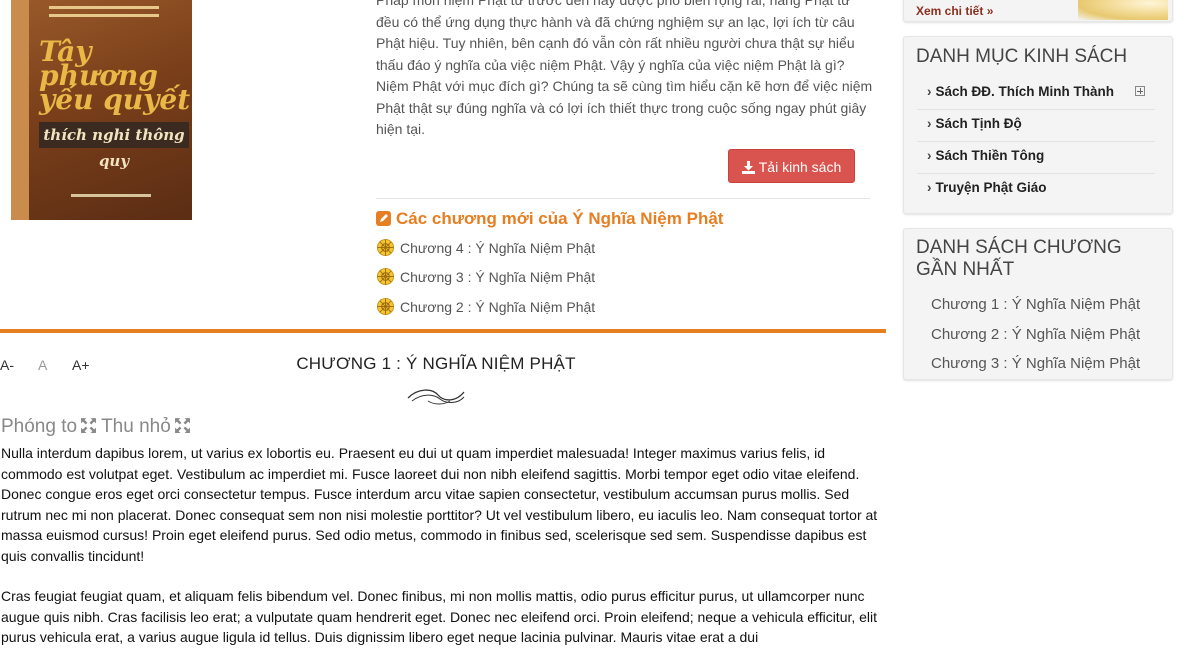  Describe the element at coordinates (115, 75) in the screenshot. I see `cover-title: Tây phương yếu quyết` at that location.